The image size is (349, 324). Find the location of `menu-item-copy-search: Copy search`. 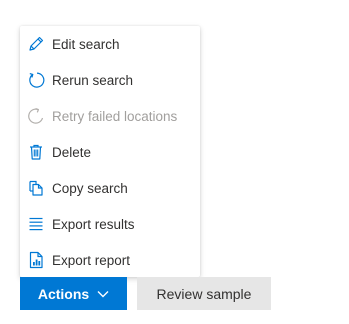

menu-item-copy-search: Copy search is located at coordinates (110, 188).